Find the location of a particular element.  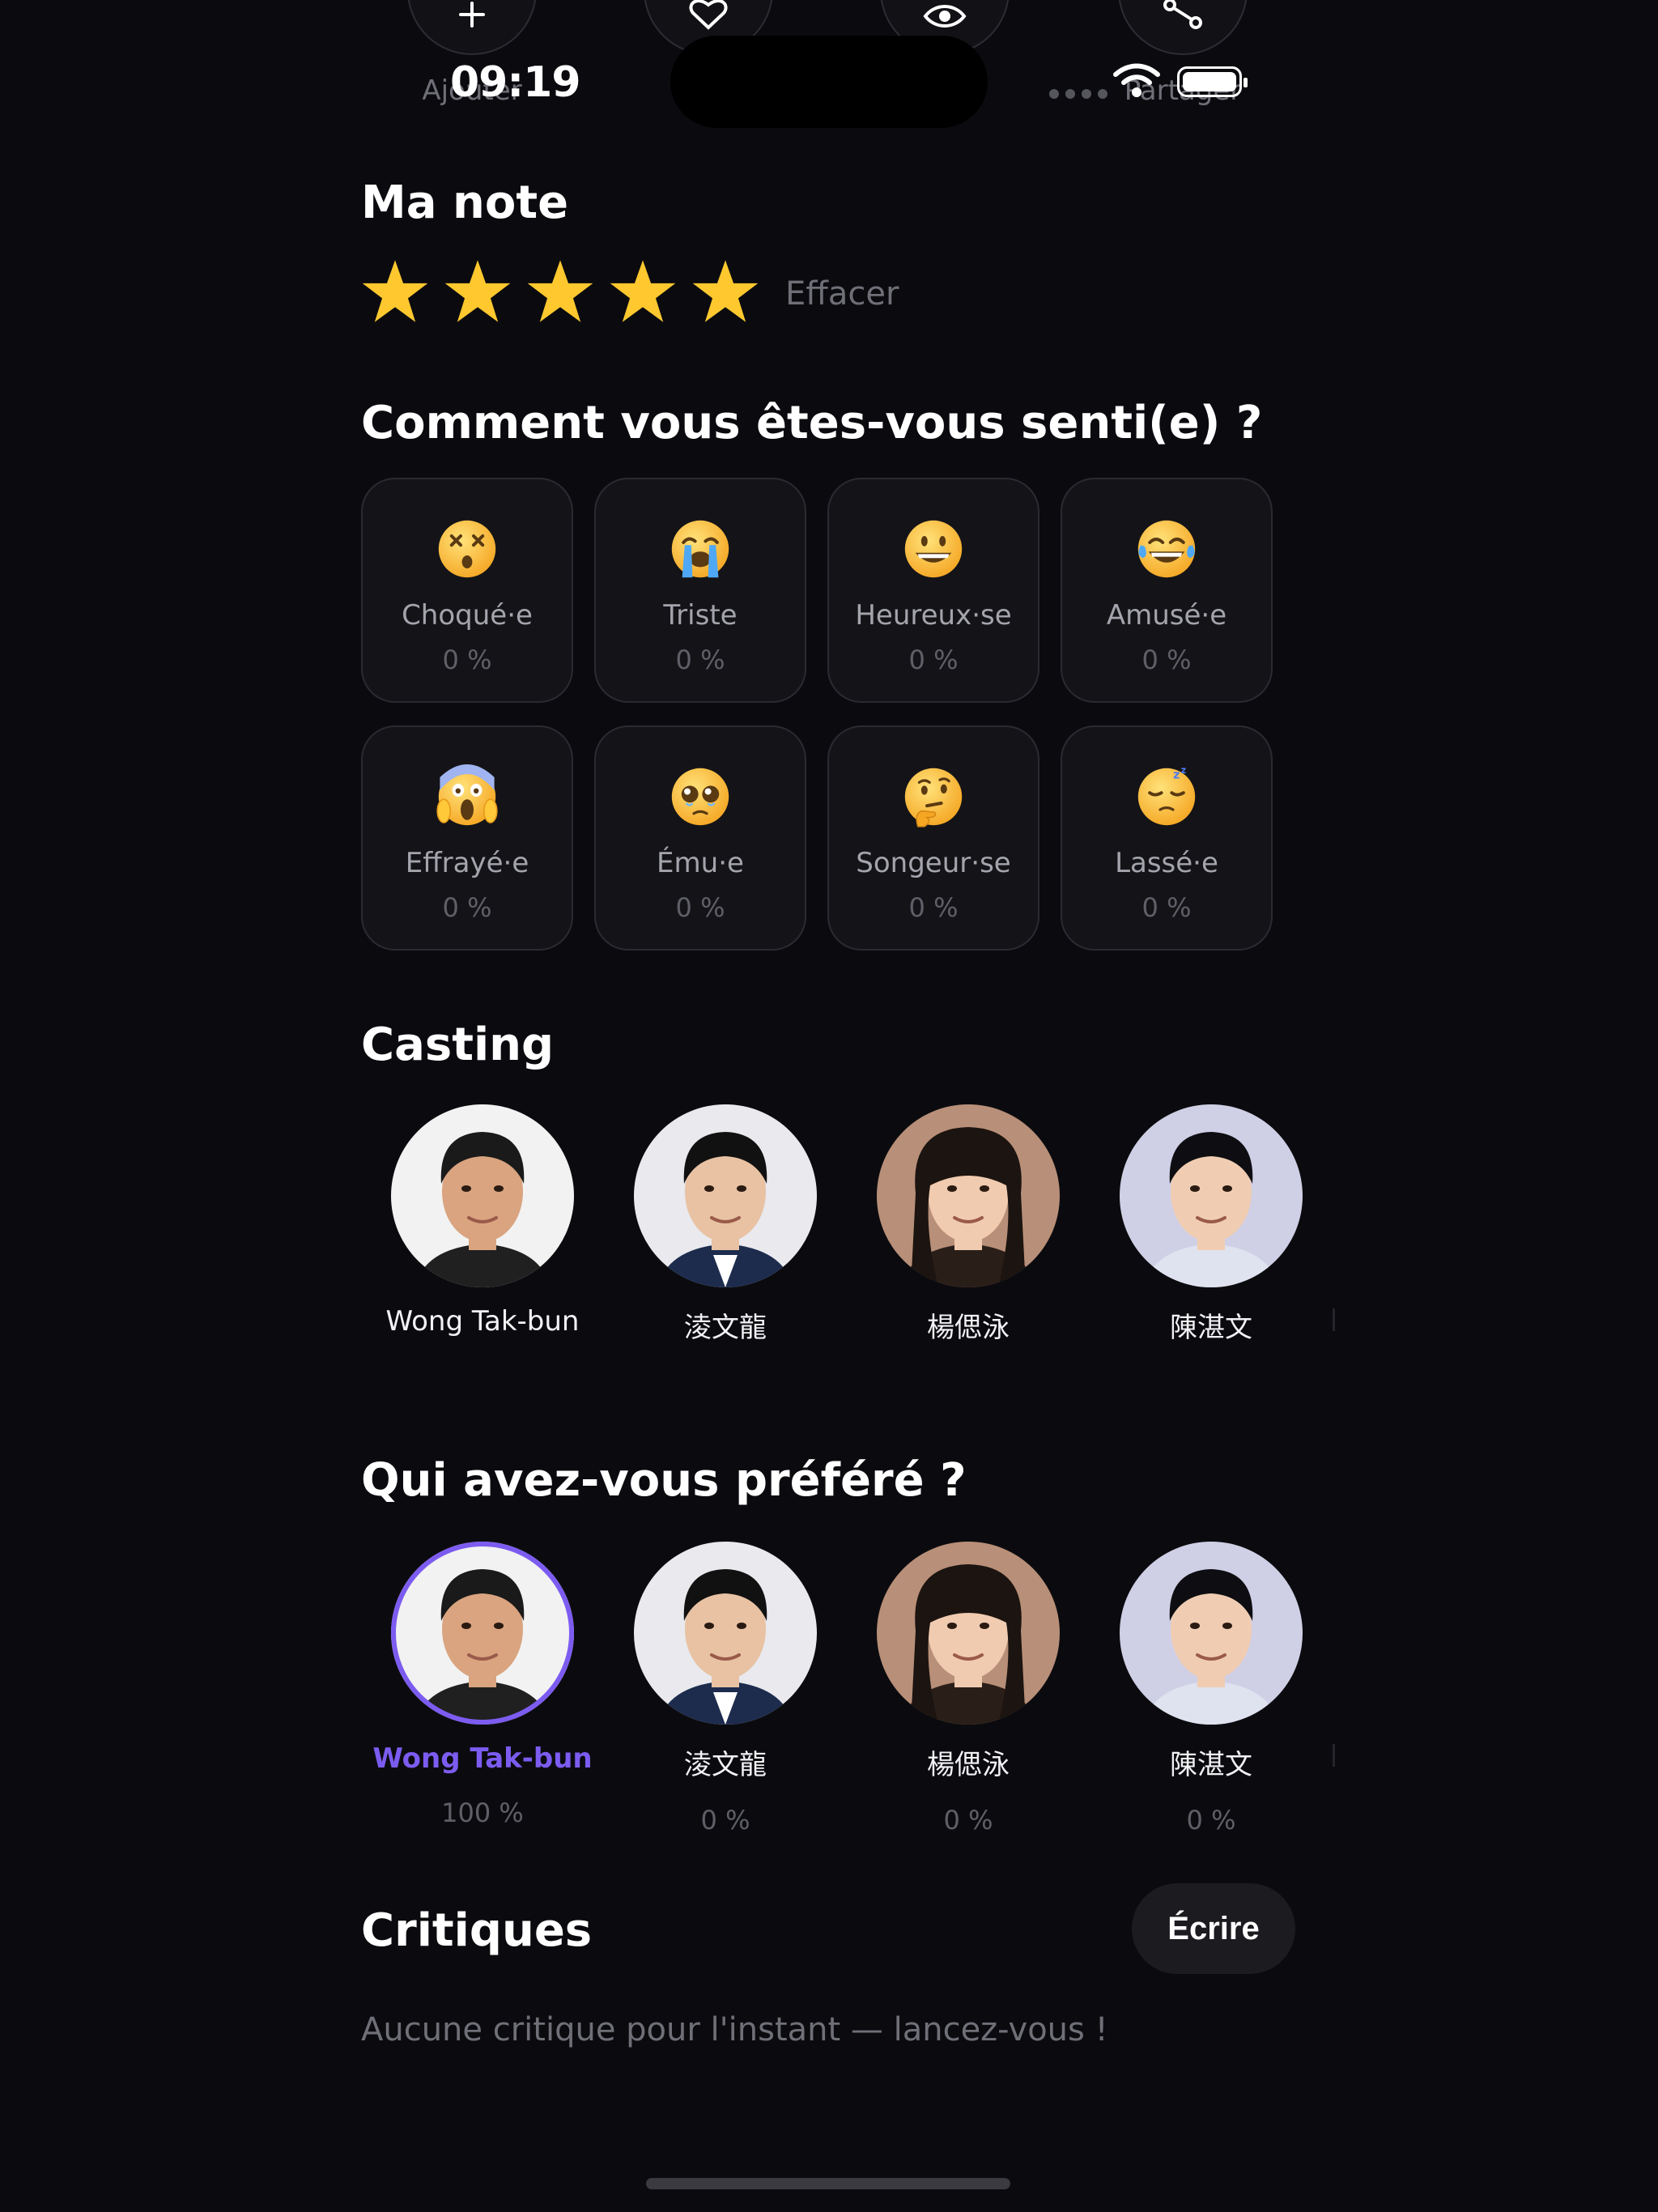

cast-name: 淩文龍 is located at coordinates (725, 1328).